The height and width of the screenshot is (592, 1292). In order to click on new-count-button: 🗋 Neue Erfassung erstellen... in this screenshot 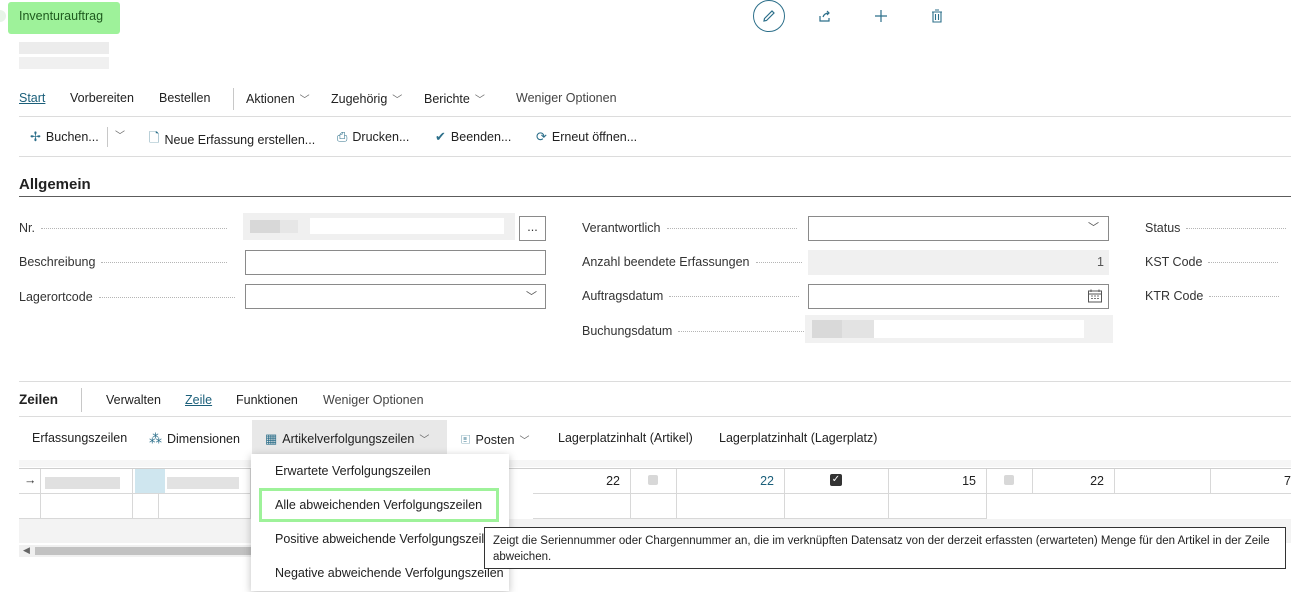, I will do `click(232, 140)`.